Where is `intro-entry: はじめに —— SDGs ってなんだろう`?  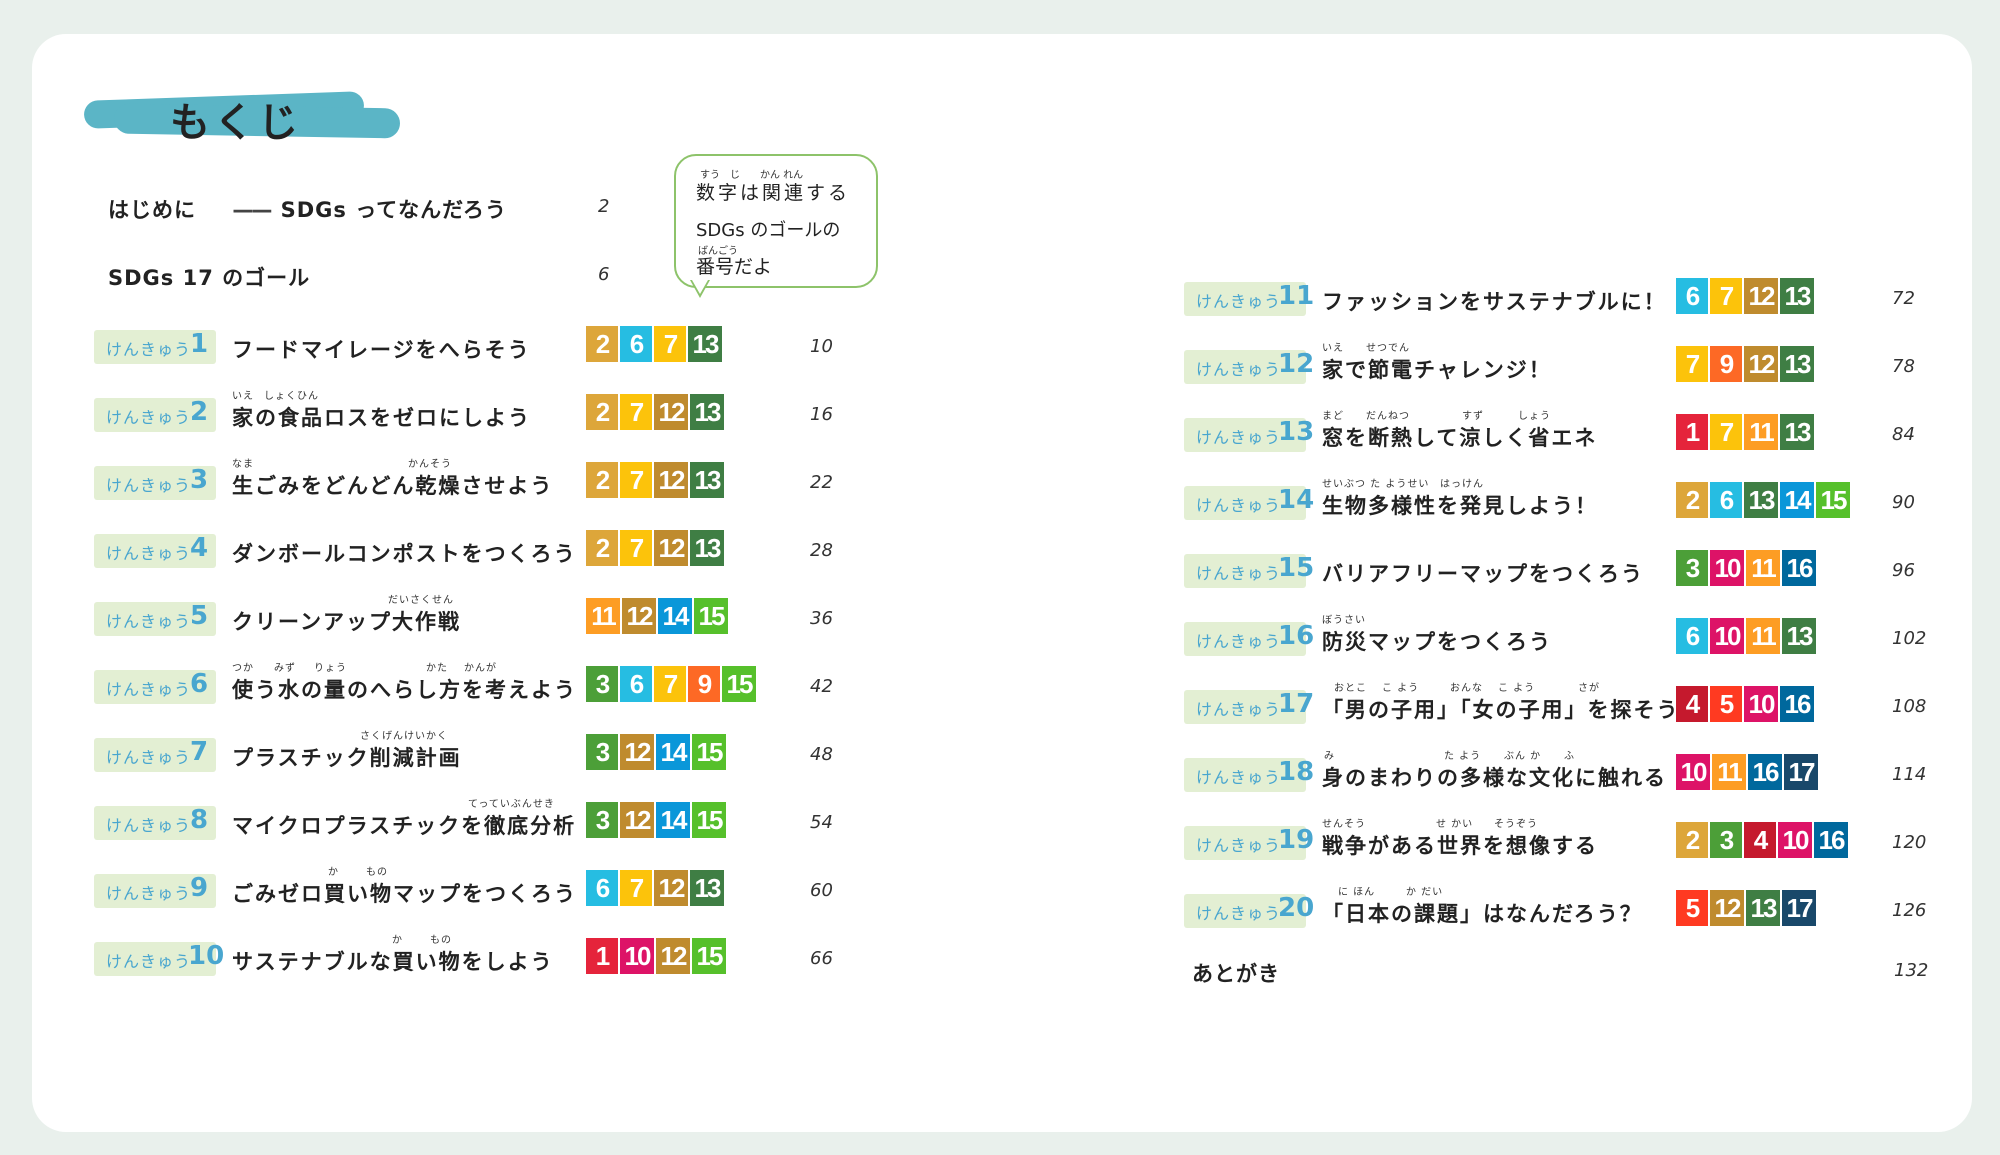
intro-entry: はじめに —— SDGs ってなんだろう is located at coordinates (307, 209).